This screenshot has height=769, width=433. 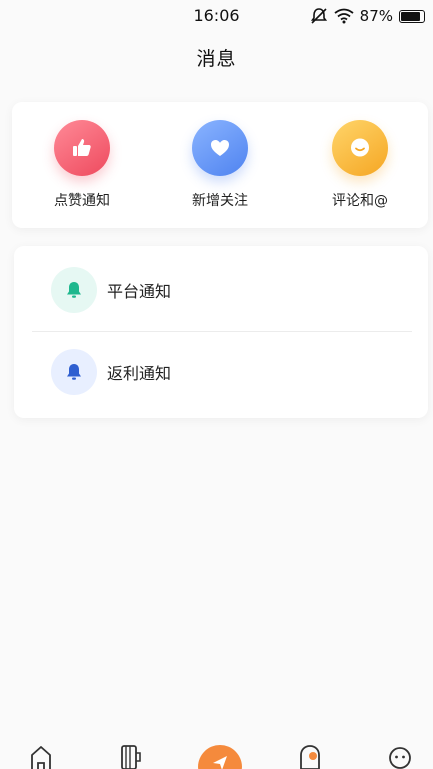 What do you see at coordinates (376, 16) in the screenshot?
I see `battery-percent: 87%` at bounding box center [376, 16].